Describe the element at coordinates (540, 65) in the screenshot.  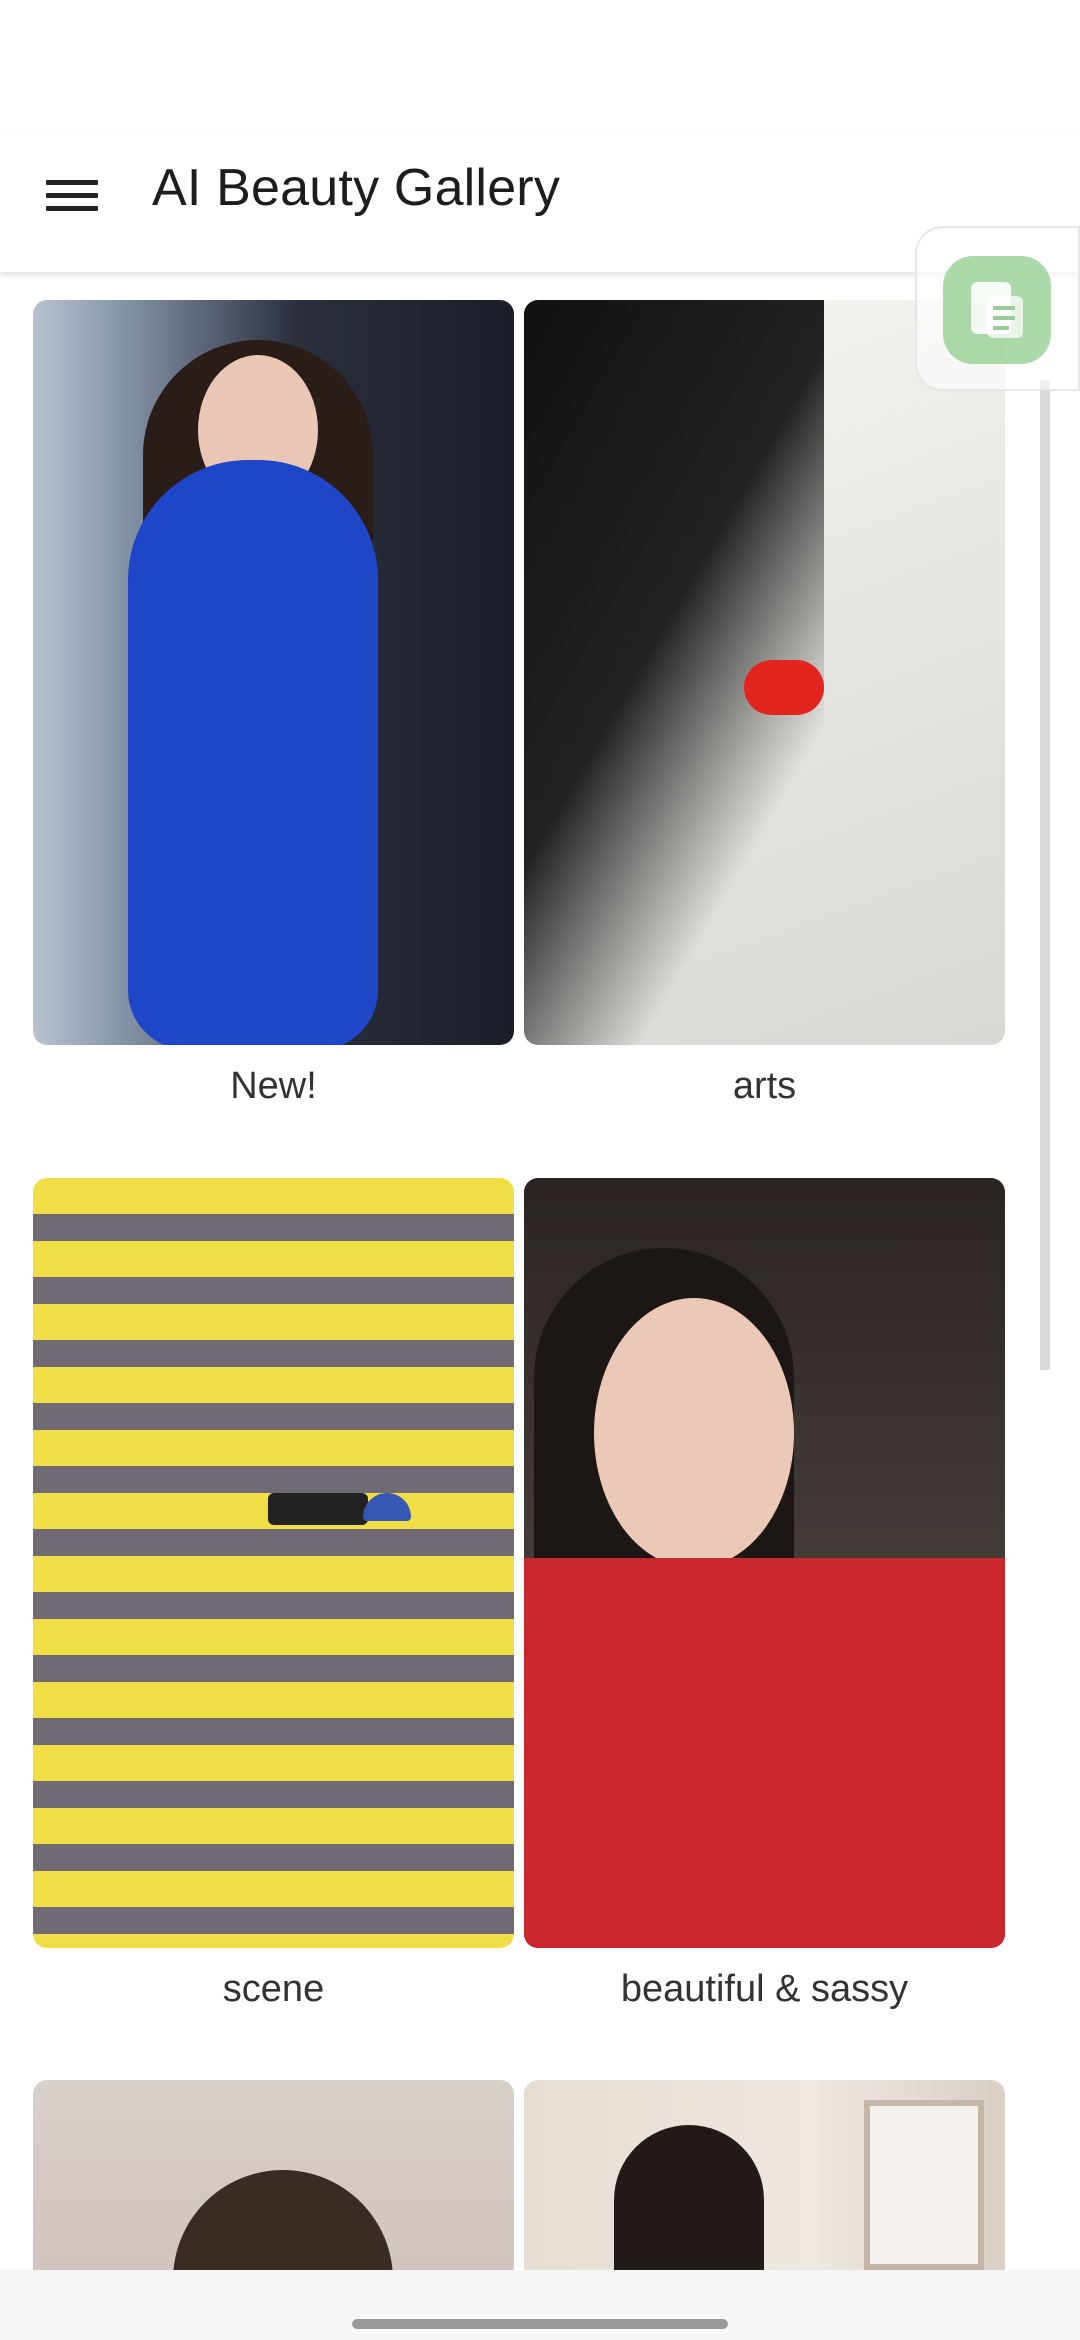
I see `status-bar` at that location.